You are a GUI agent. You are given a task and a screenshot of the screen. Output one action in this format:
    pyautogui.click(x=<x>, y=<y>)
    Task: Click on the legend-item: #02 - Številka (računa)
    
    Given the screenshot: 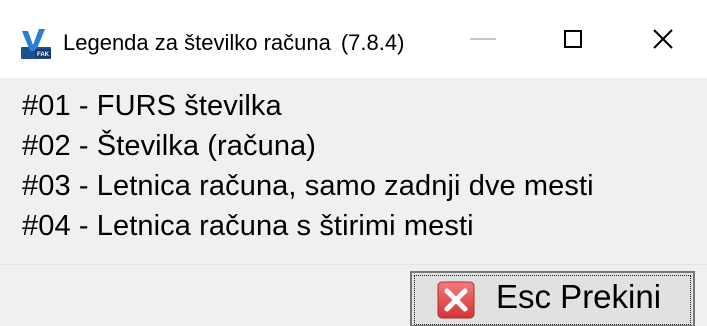 What is the action you would take?
    pyautogui.click(x=169, y=146)
    